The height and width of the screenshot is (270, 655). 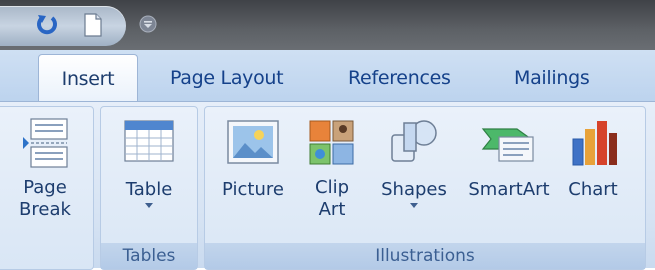 What do you see at coordinates (332, 168) in the screenshot?
I see `clip-art-button: Clip Art` at bounding box center [332, 168].